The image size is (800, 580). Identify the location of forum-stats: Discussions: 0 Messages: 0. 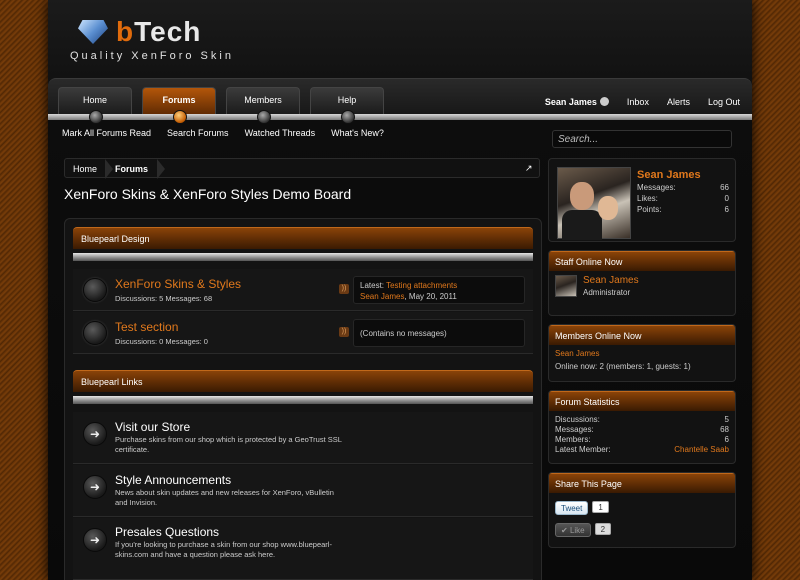
(161, 341).